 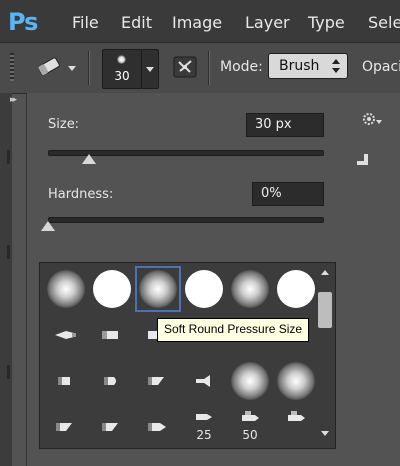 What do you see at coordinates (150, 69) in the screenshot?
I see `brush-preset-dropdown-button` at bounding box center [150, 69].